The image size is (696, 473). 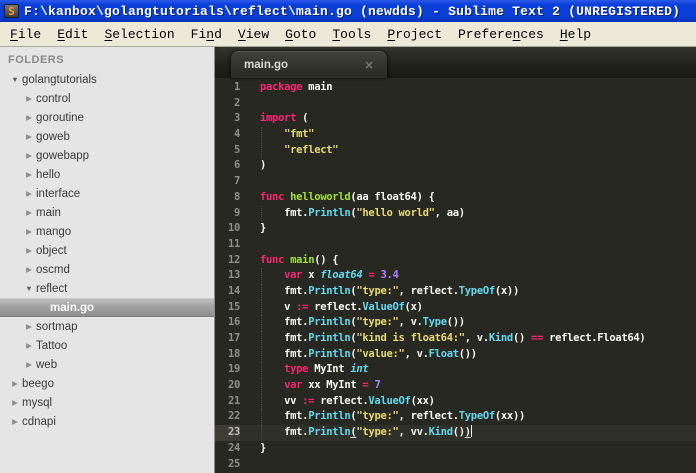 I want to click on code-line-6: 6), so click(x=455, y=166).